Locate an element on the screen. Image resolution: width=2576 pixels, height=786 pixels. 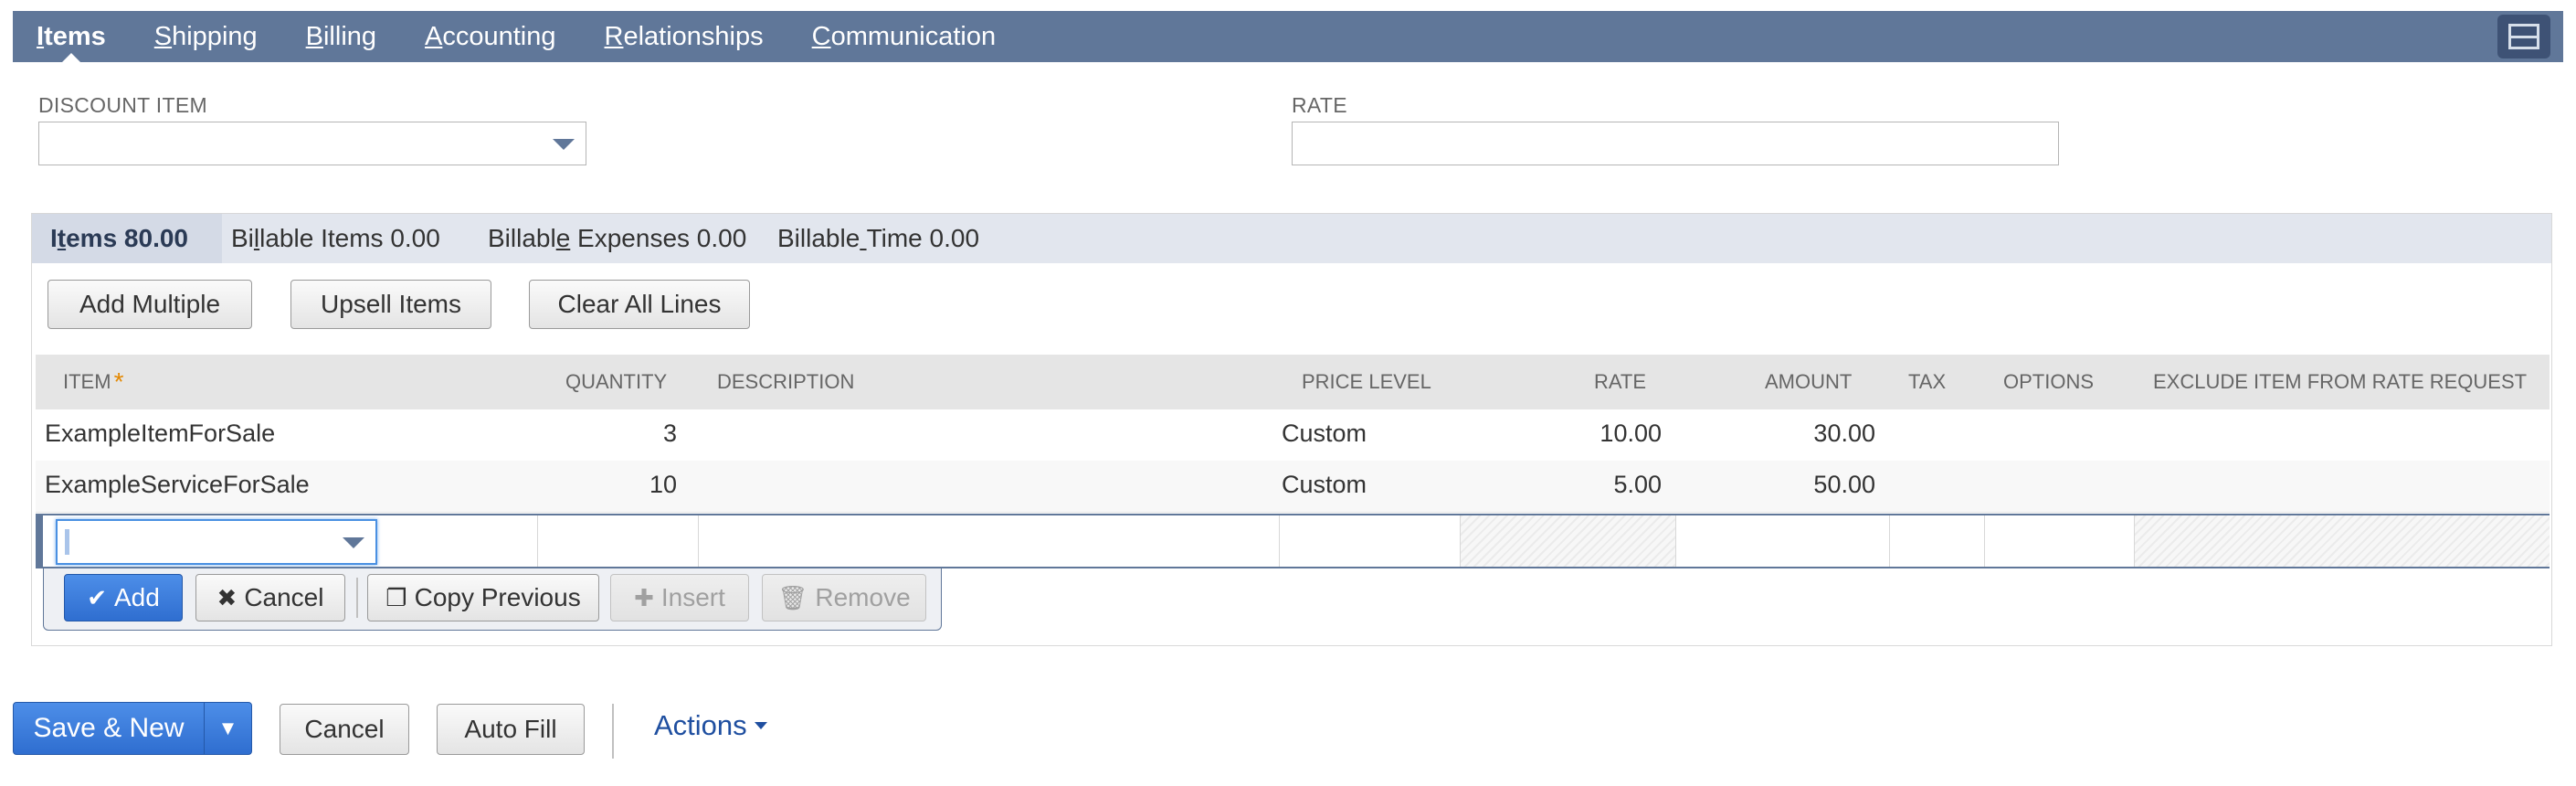
checkmark-icon: ✔ is located at coordinates (97, 597).